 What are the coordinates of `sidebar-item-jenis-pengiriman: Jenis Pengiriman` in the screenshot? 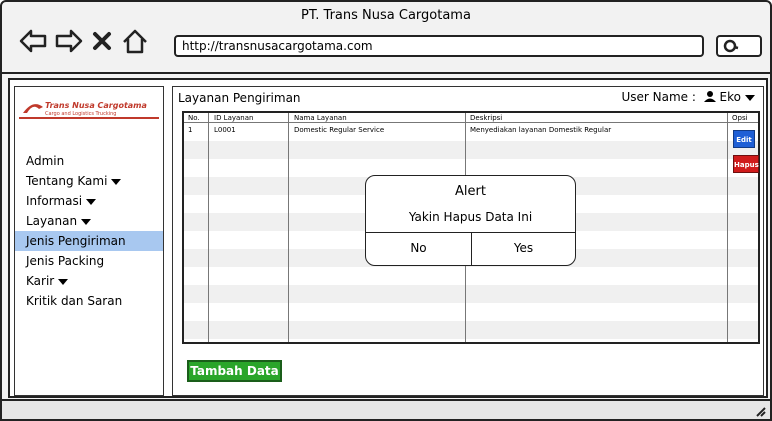 It's located at (89, 241).